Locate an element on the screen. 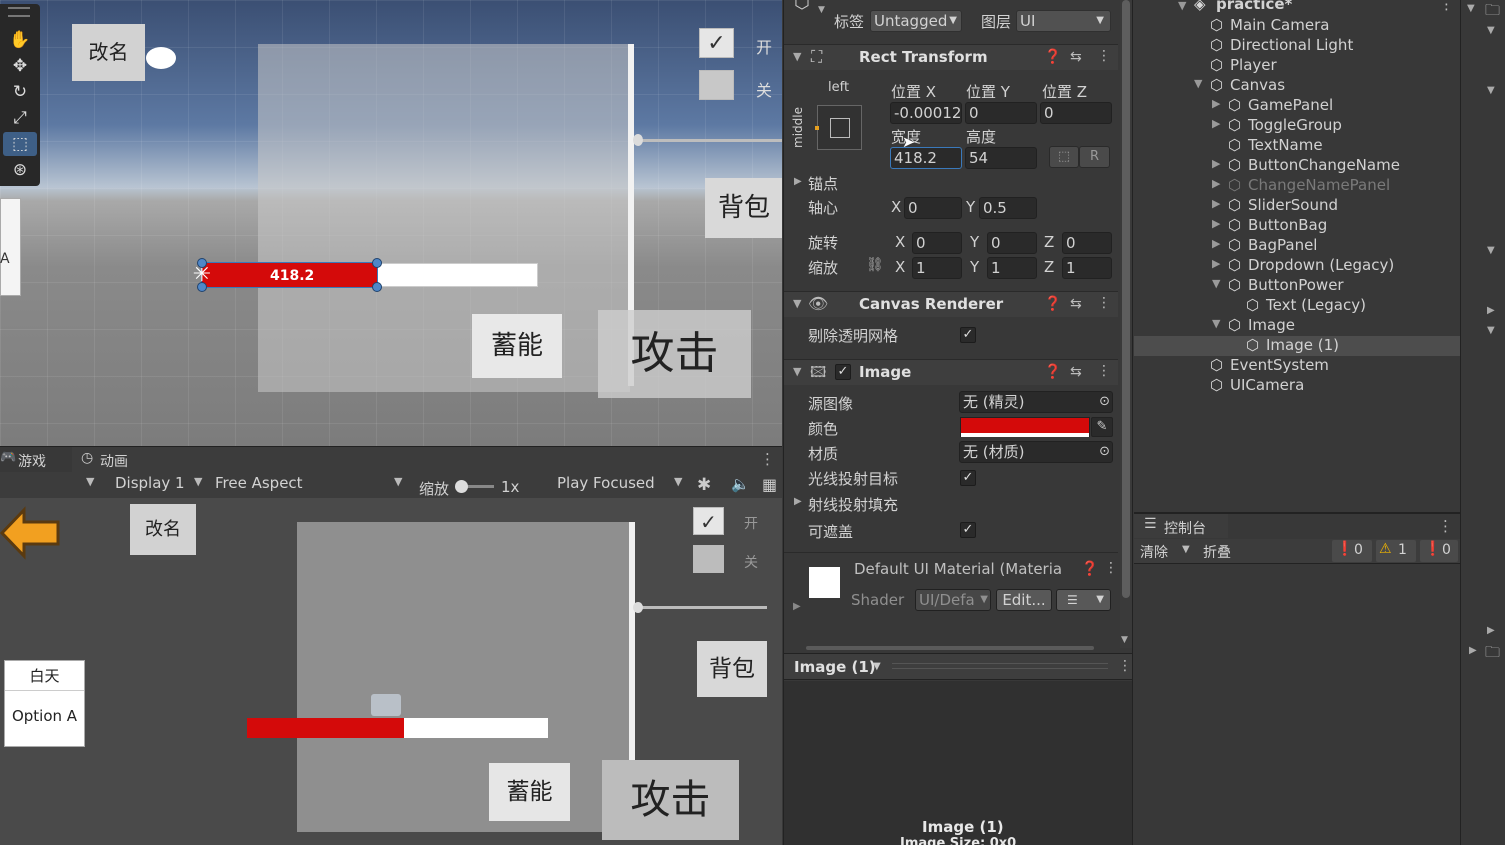 This screenshot has width=1505, height=845. bug-icon: ✱ is located at coordinates (704, 485).